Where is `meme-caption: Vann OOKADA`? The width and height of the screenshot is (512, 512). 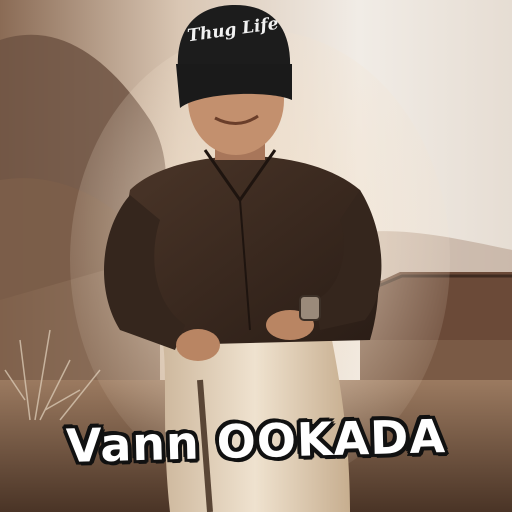 meme-caption: Vann OOKADA is located at coordinates (256, 441).